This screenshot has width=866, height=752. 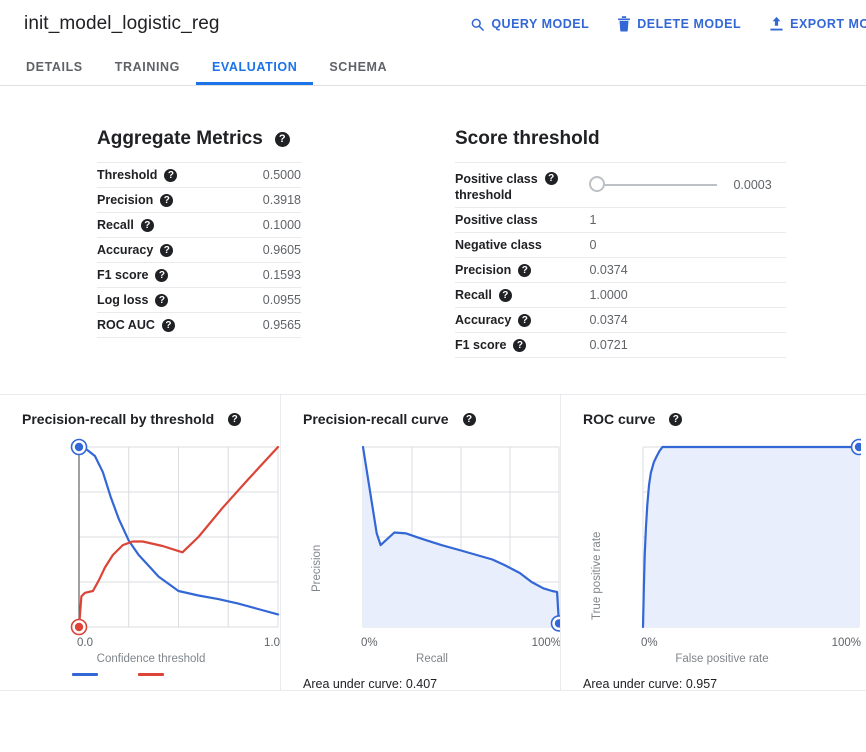 I want to click on trash-icon, so click(x=624, y=24).